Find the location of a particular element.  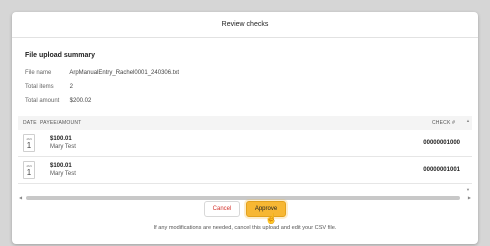

scroll-down-arrow-icon: ▼ is located at coordinates (468, 189).